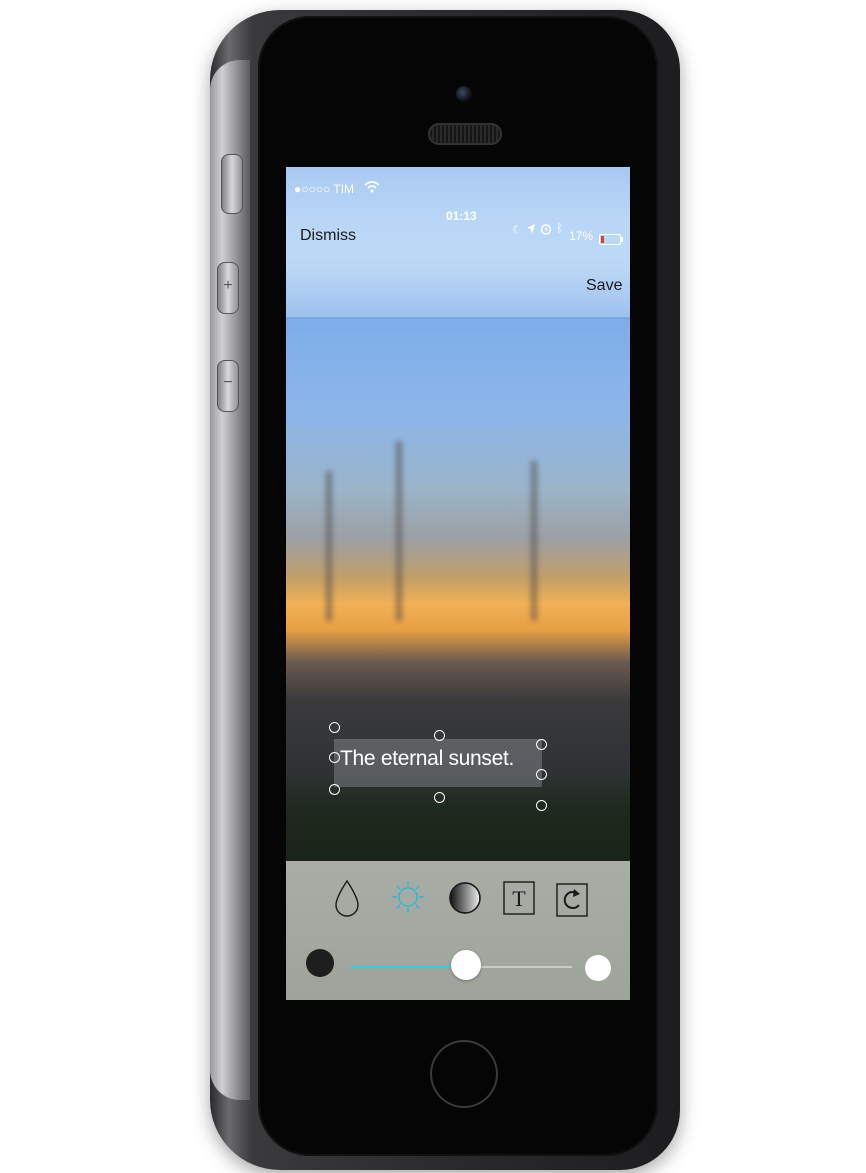 Image resolution: width=866 pixels, height=1173 pixels. What do you see at coordinates (541, 805) in the screenshot?
I see `resize-handle-bottom-right` at bounding box center [541, 805].